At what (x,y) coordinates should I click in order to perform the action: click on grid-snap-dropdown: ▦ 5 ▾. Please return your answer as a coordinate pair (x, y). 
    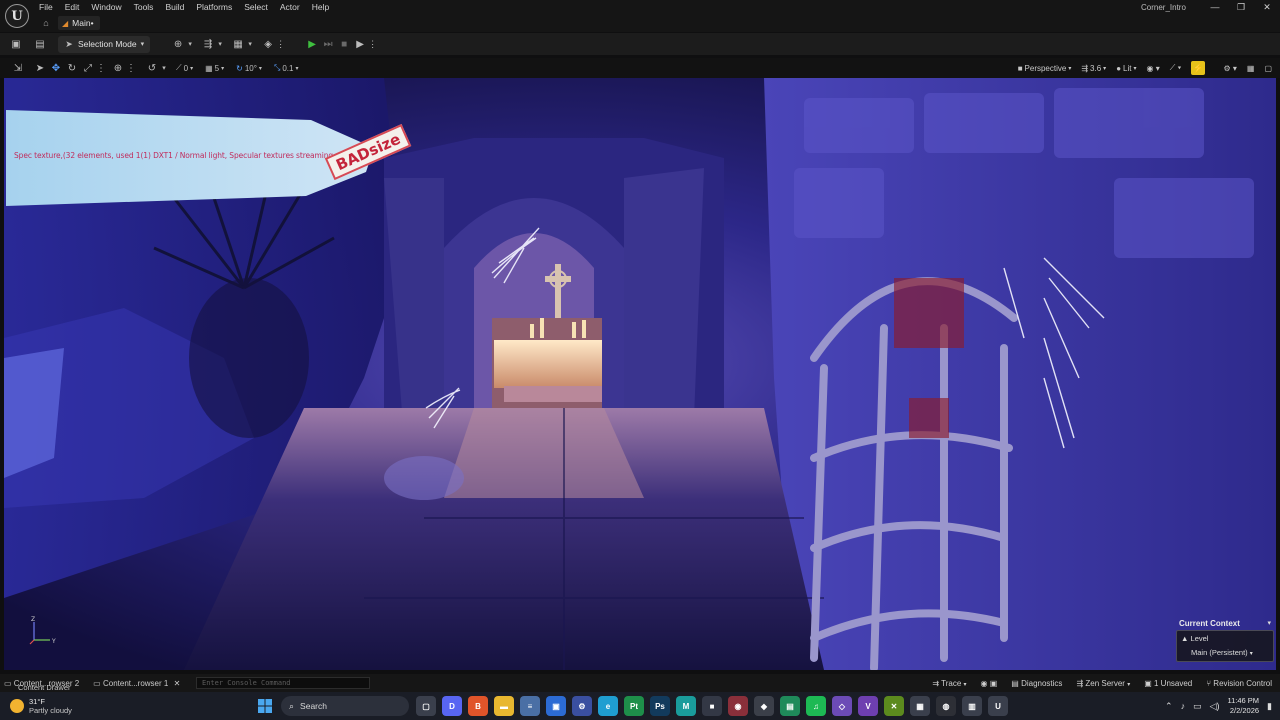
    Looking at the image, I should click on (214, 68).